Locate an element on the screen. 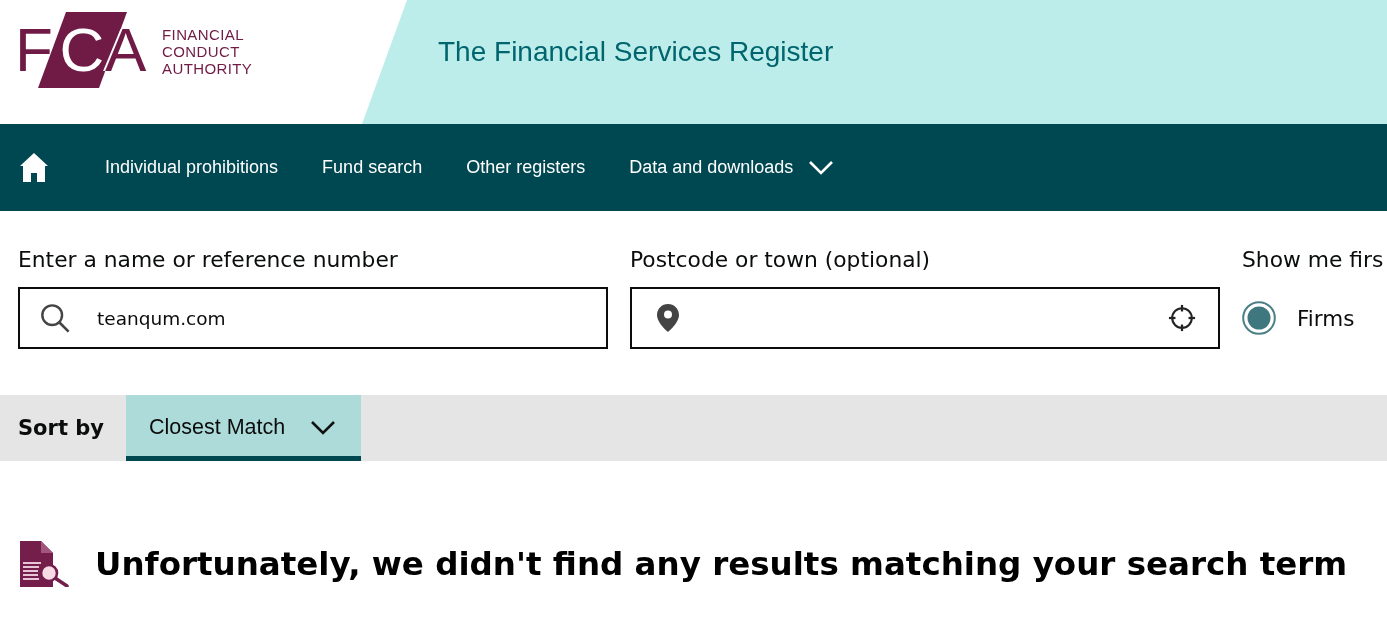 Image resolution: width=1387 pixels, height=621 pixels. field-label: Postcode or town (optional) is located at coordinates (781, 260).